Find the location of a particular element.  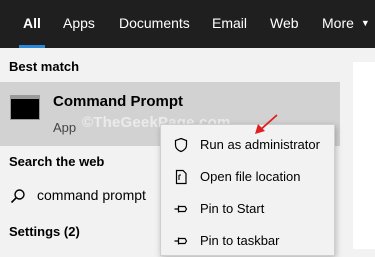

menu-item-open-file-location: Open file location is located at coordinates (247, 177).